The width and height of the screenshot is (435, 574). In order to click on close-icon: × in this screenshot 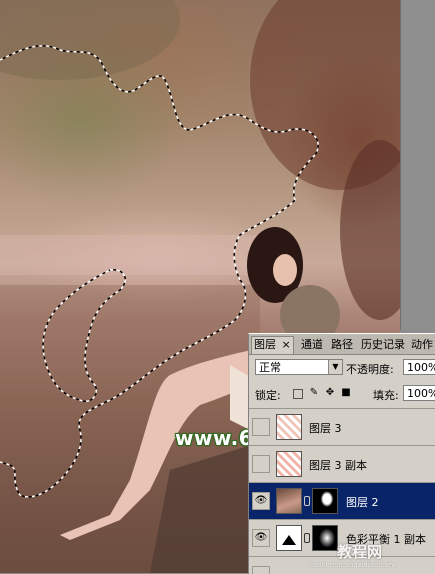, I will do `click(286, 344)`.